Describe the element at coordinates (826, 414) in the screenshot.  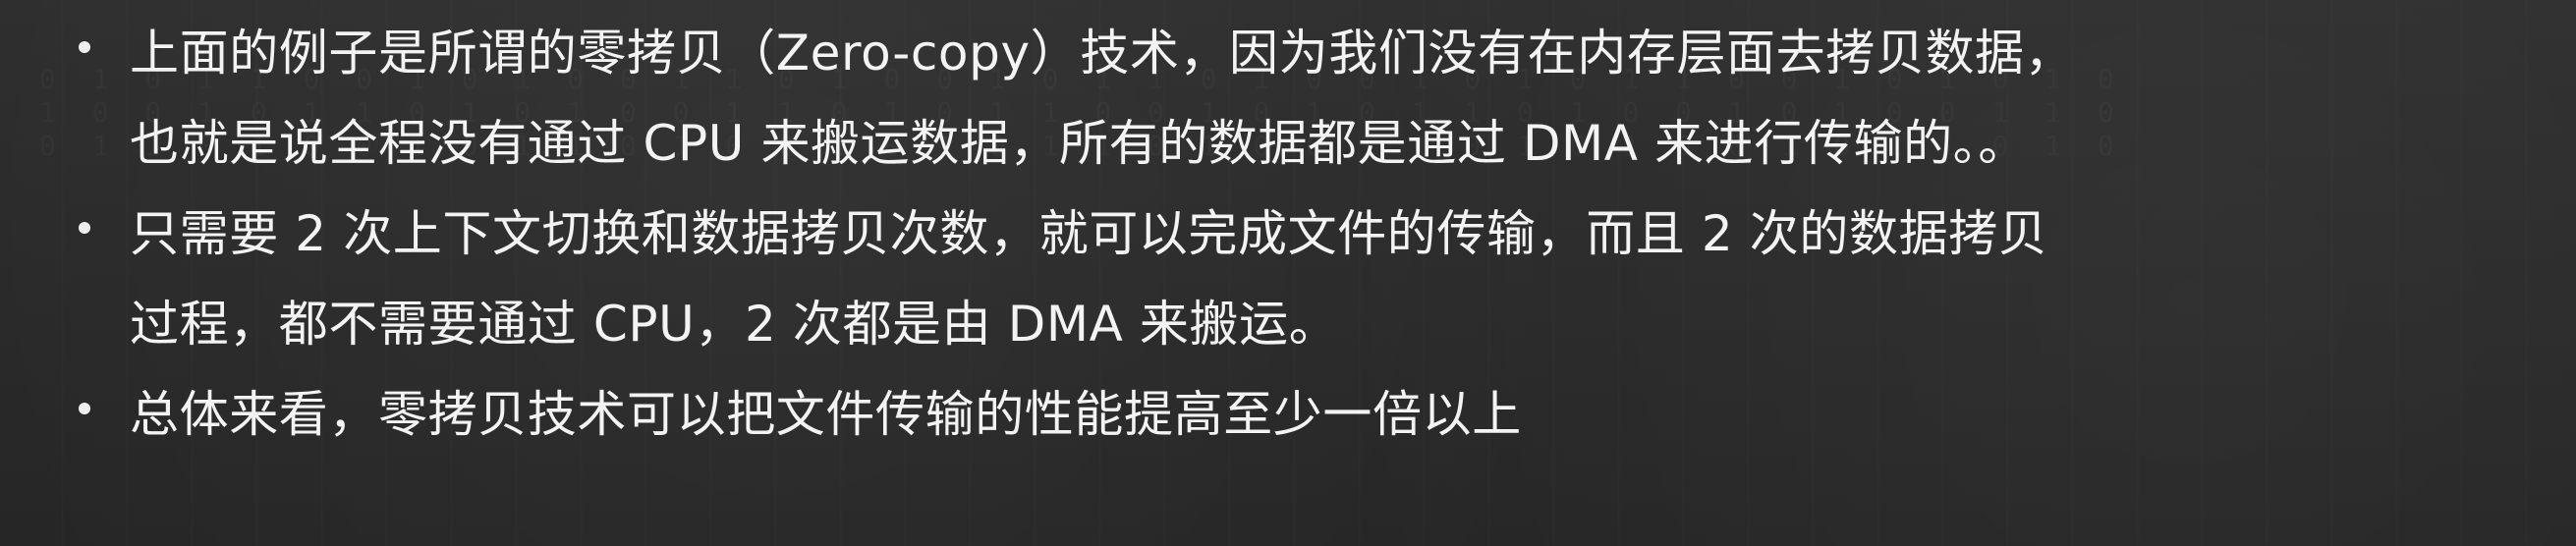
I see `bullet-line: 总体来看，零拷贝技术可以把文件传输的性能提高至少一倍以上` at that location.